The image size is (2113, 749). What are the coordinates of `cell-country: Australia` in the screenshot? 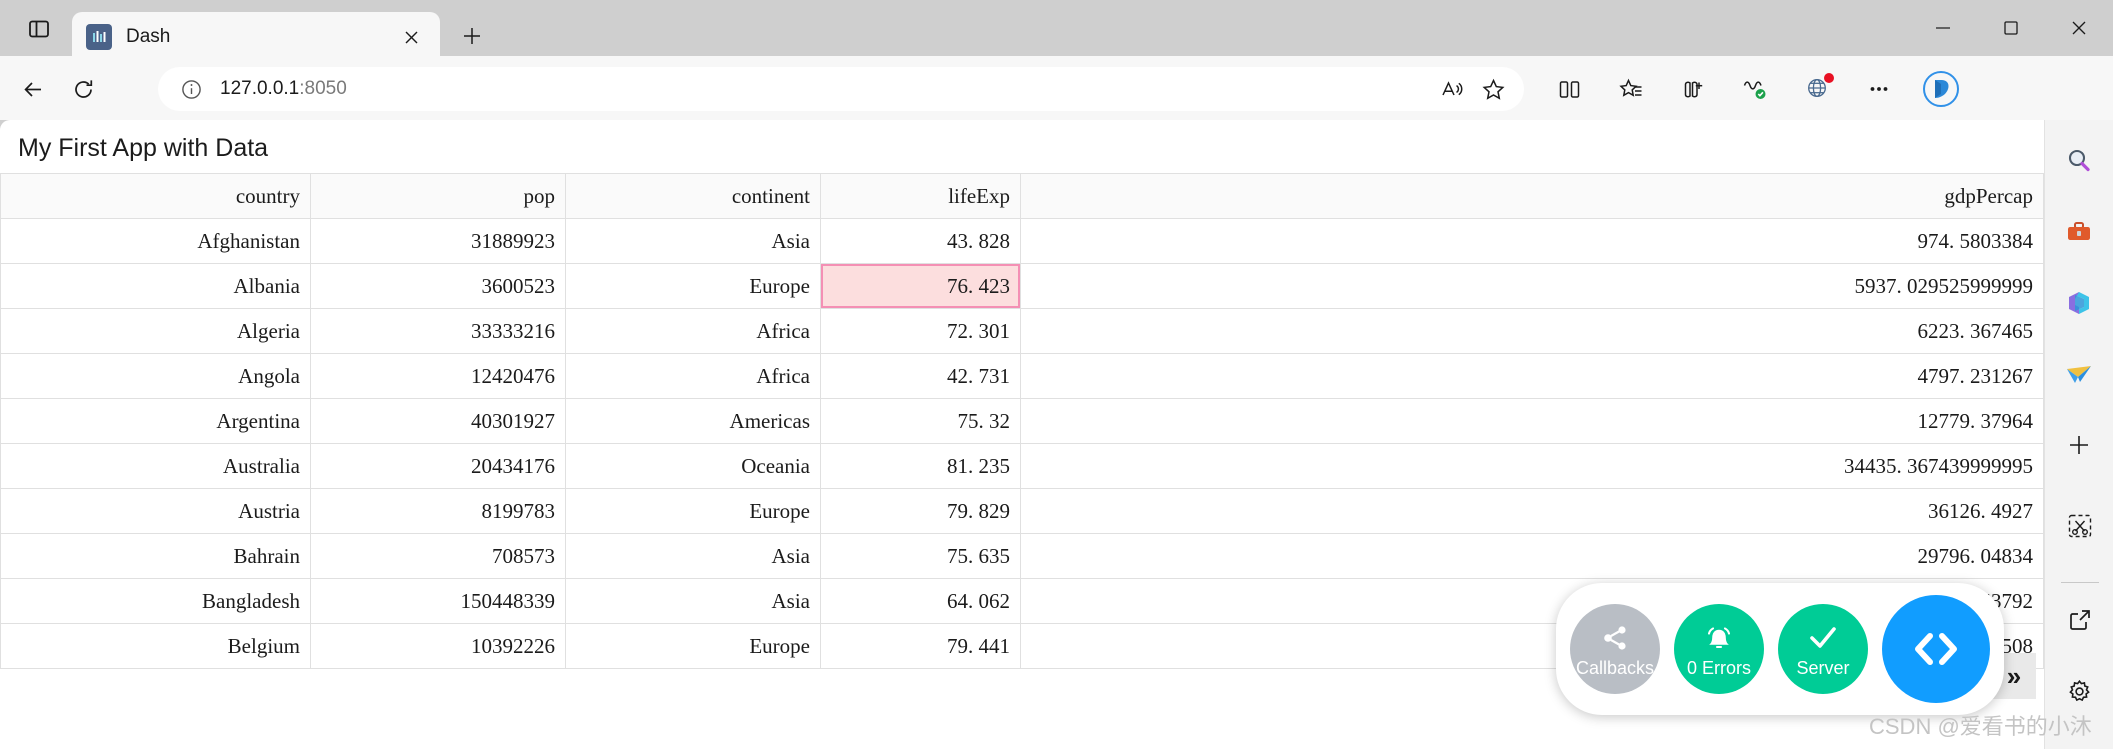 It's located at (155, 466).